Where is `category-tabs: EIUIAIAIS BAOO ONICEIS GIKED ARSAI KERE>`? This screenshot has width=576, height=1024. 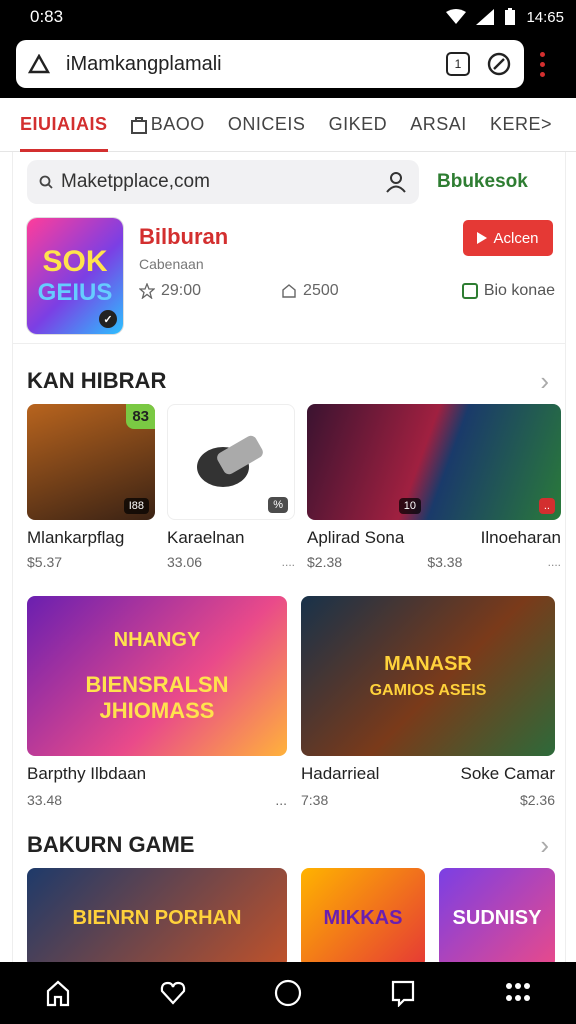 category-tabs: EIUIAIAIS BAOO ONICEIS GIKED ARSAI KERE> is located at coordinates (288, 125).